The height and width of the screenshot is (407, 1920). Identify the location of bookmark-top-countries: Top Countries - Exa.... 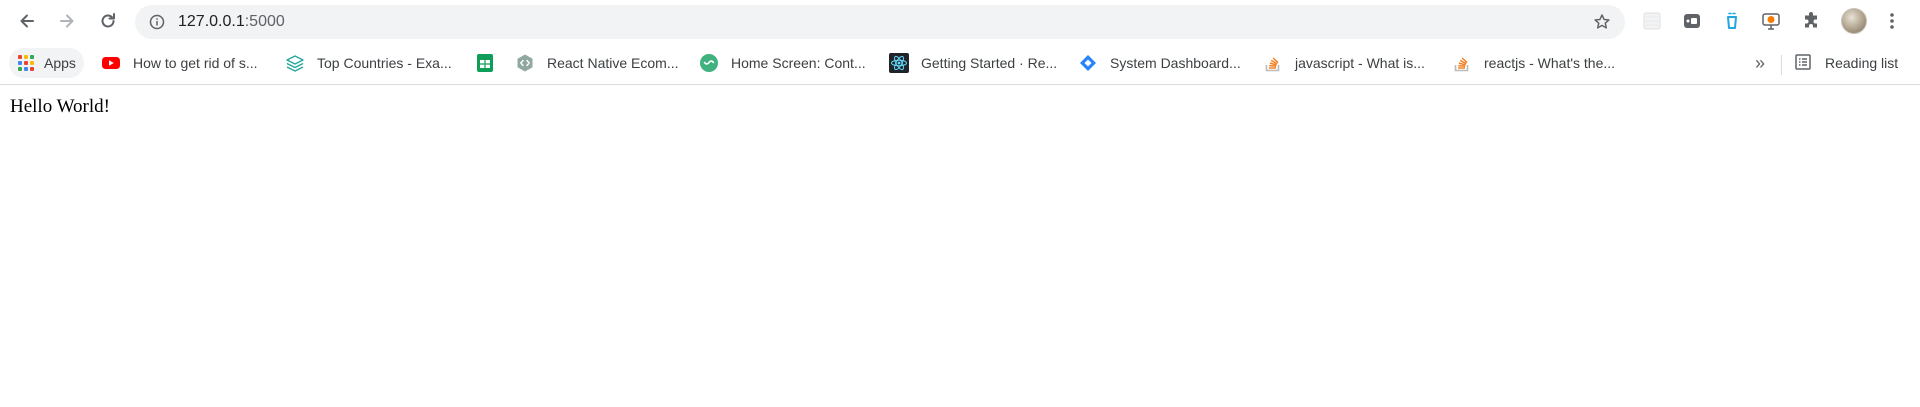
(368, 63).